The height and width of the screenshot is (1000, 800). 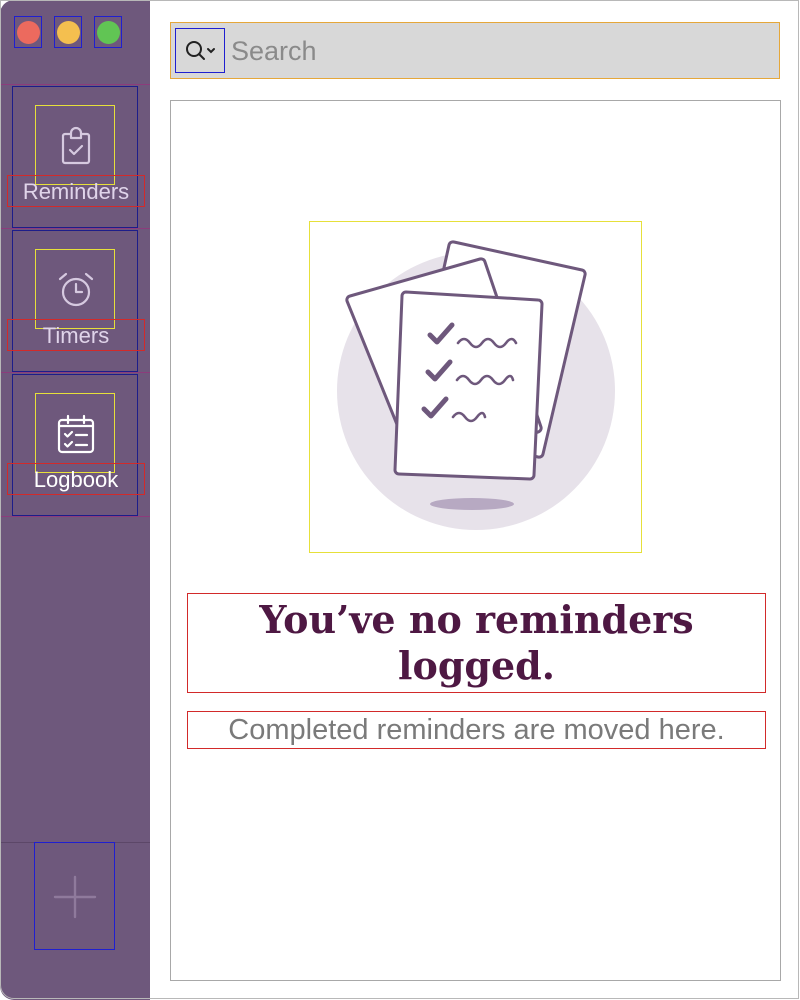 I want to click on checklist-illustration, so click(x=476, y=385).